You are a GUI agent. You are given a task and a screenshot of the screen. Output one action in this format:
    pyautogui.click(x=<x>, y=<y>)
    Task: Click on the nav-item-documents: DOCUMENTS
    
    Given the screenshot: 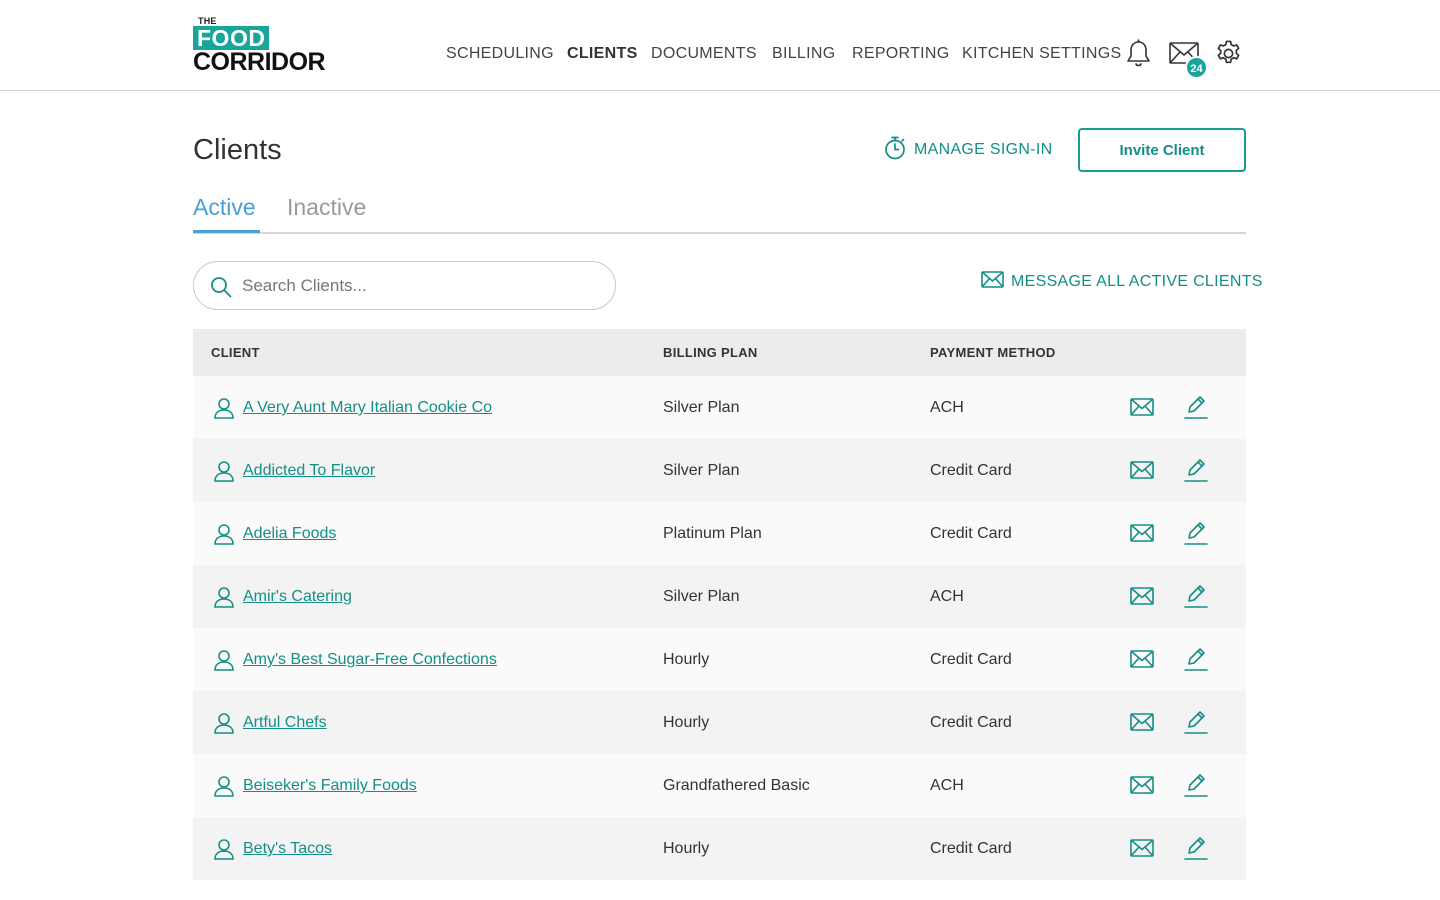 What is the action you would take?
    pyautogui.click(x=704, y=54)
    